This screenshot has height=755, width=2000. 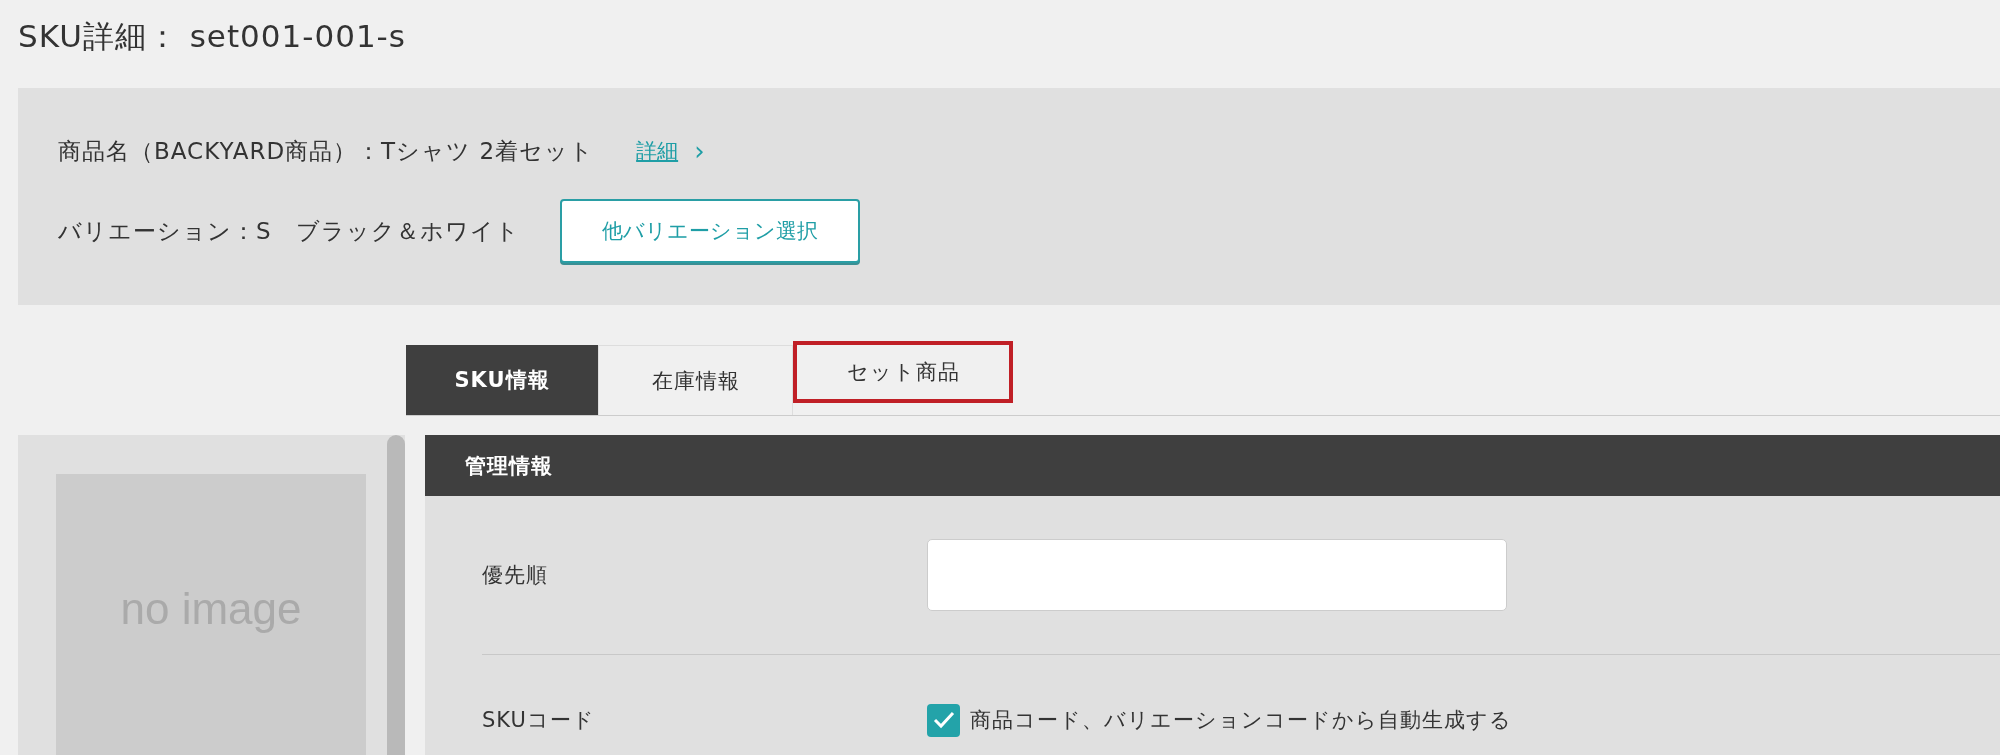 I want to click on tab: SKU情報, so click(x=502, y=380).